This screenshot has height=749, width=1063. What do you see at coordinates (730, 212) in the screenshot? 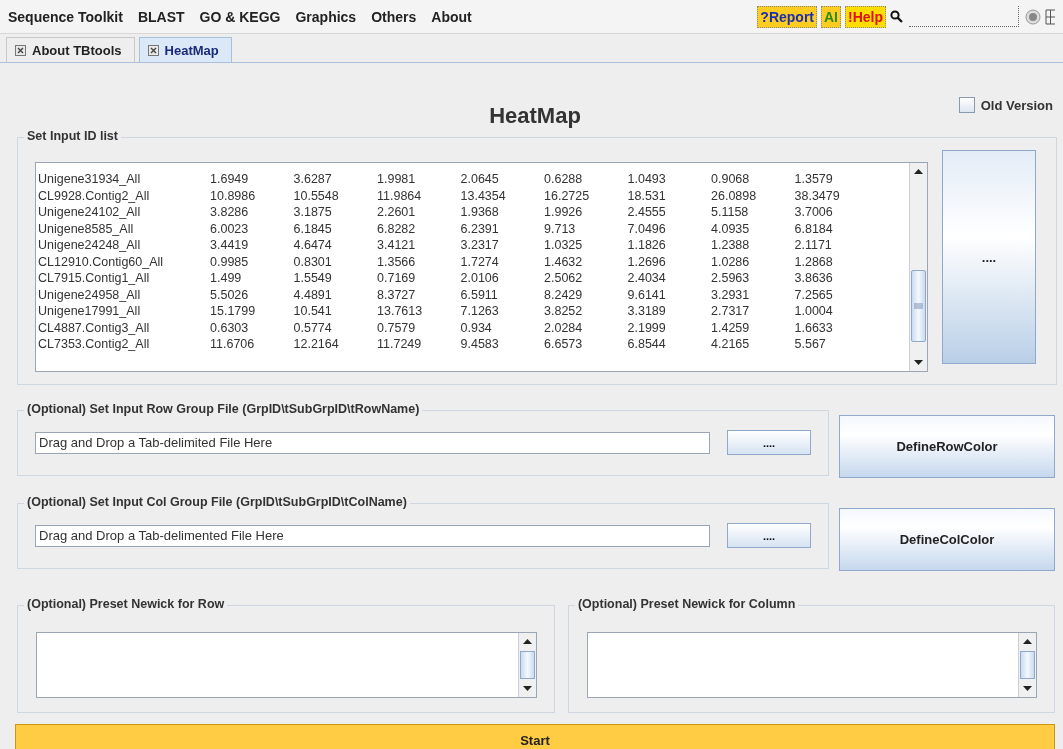
I see `table-cell-text: 5.1158` at bounding box center [730, 212].